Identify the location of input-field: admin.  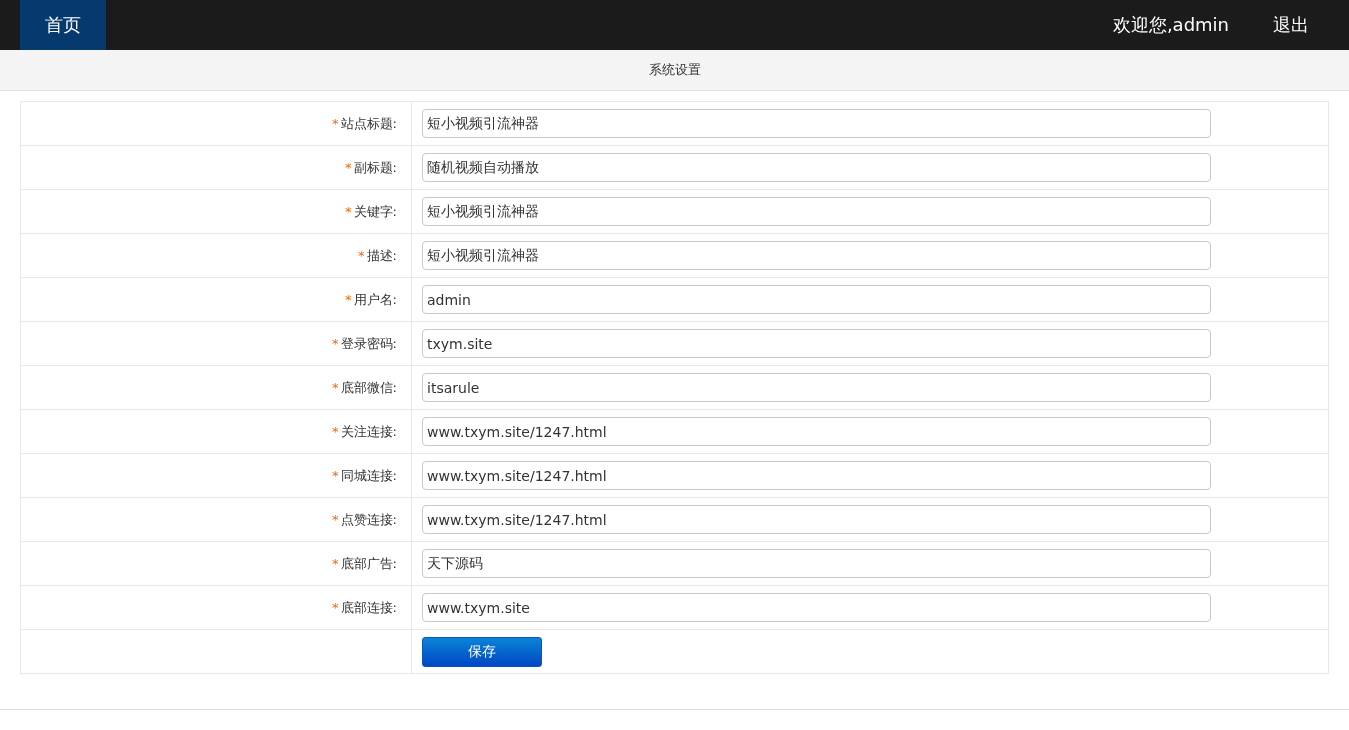
(816, 299).